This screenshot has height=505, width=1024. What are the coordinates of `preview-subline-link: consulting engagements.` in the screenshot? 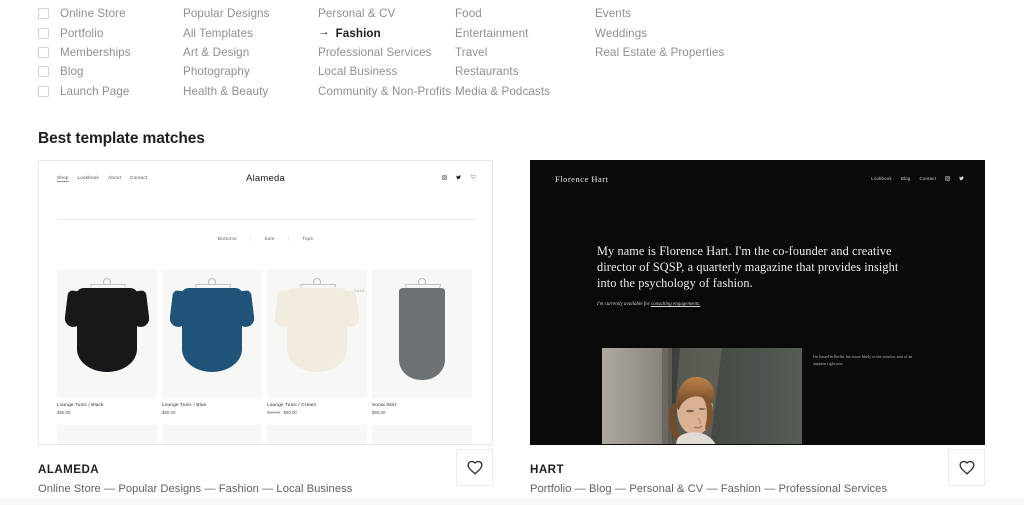 It's located at (675, 304).